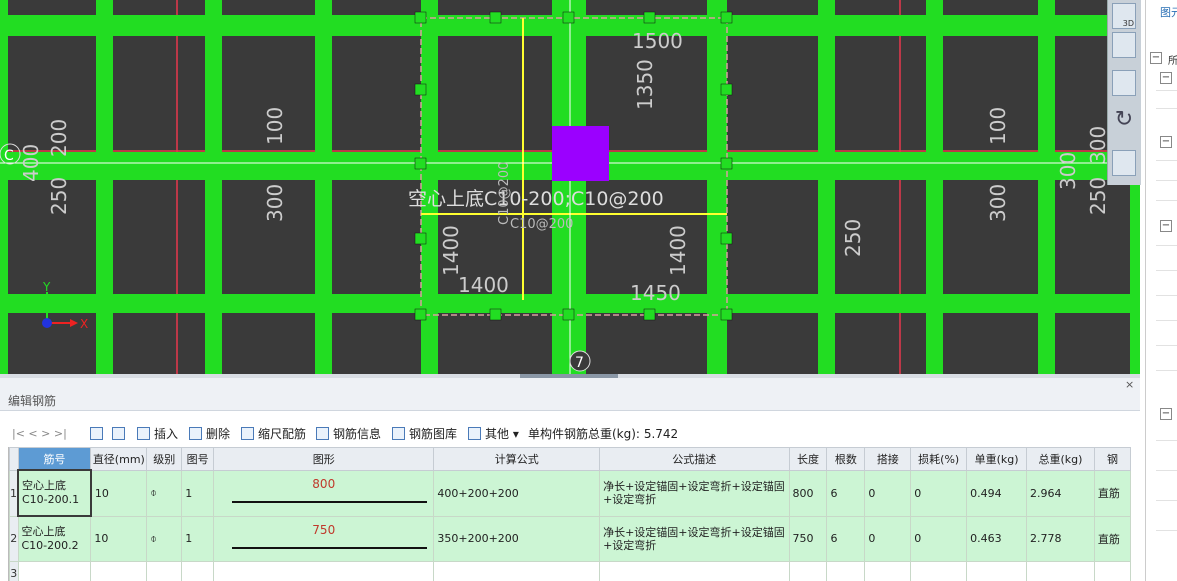 Image resolution: width=1177 pixels, height=581 pixels. What do you see at coordinates (694, 459) in the screenshot?
I see `col-header: 公式描述` at bounding box center [694, 459].